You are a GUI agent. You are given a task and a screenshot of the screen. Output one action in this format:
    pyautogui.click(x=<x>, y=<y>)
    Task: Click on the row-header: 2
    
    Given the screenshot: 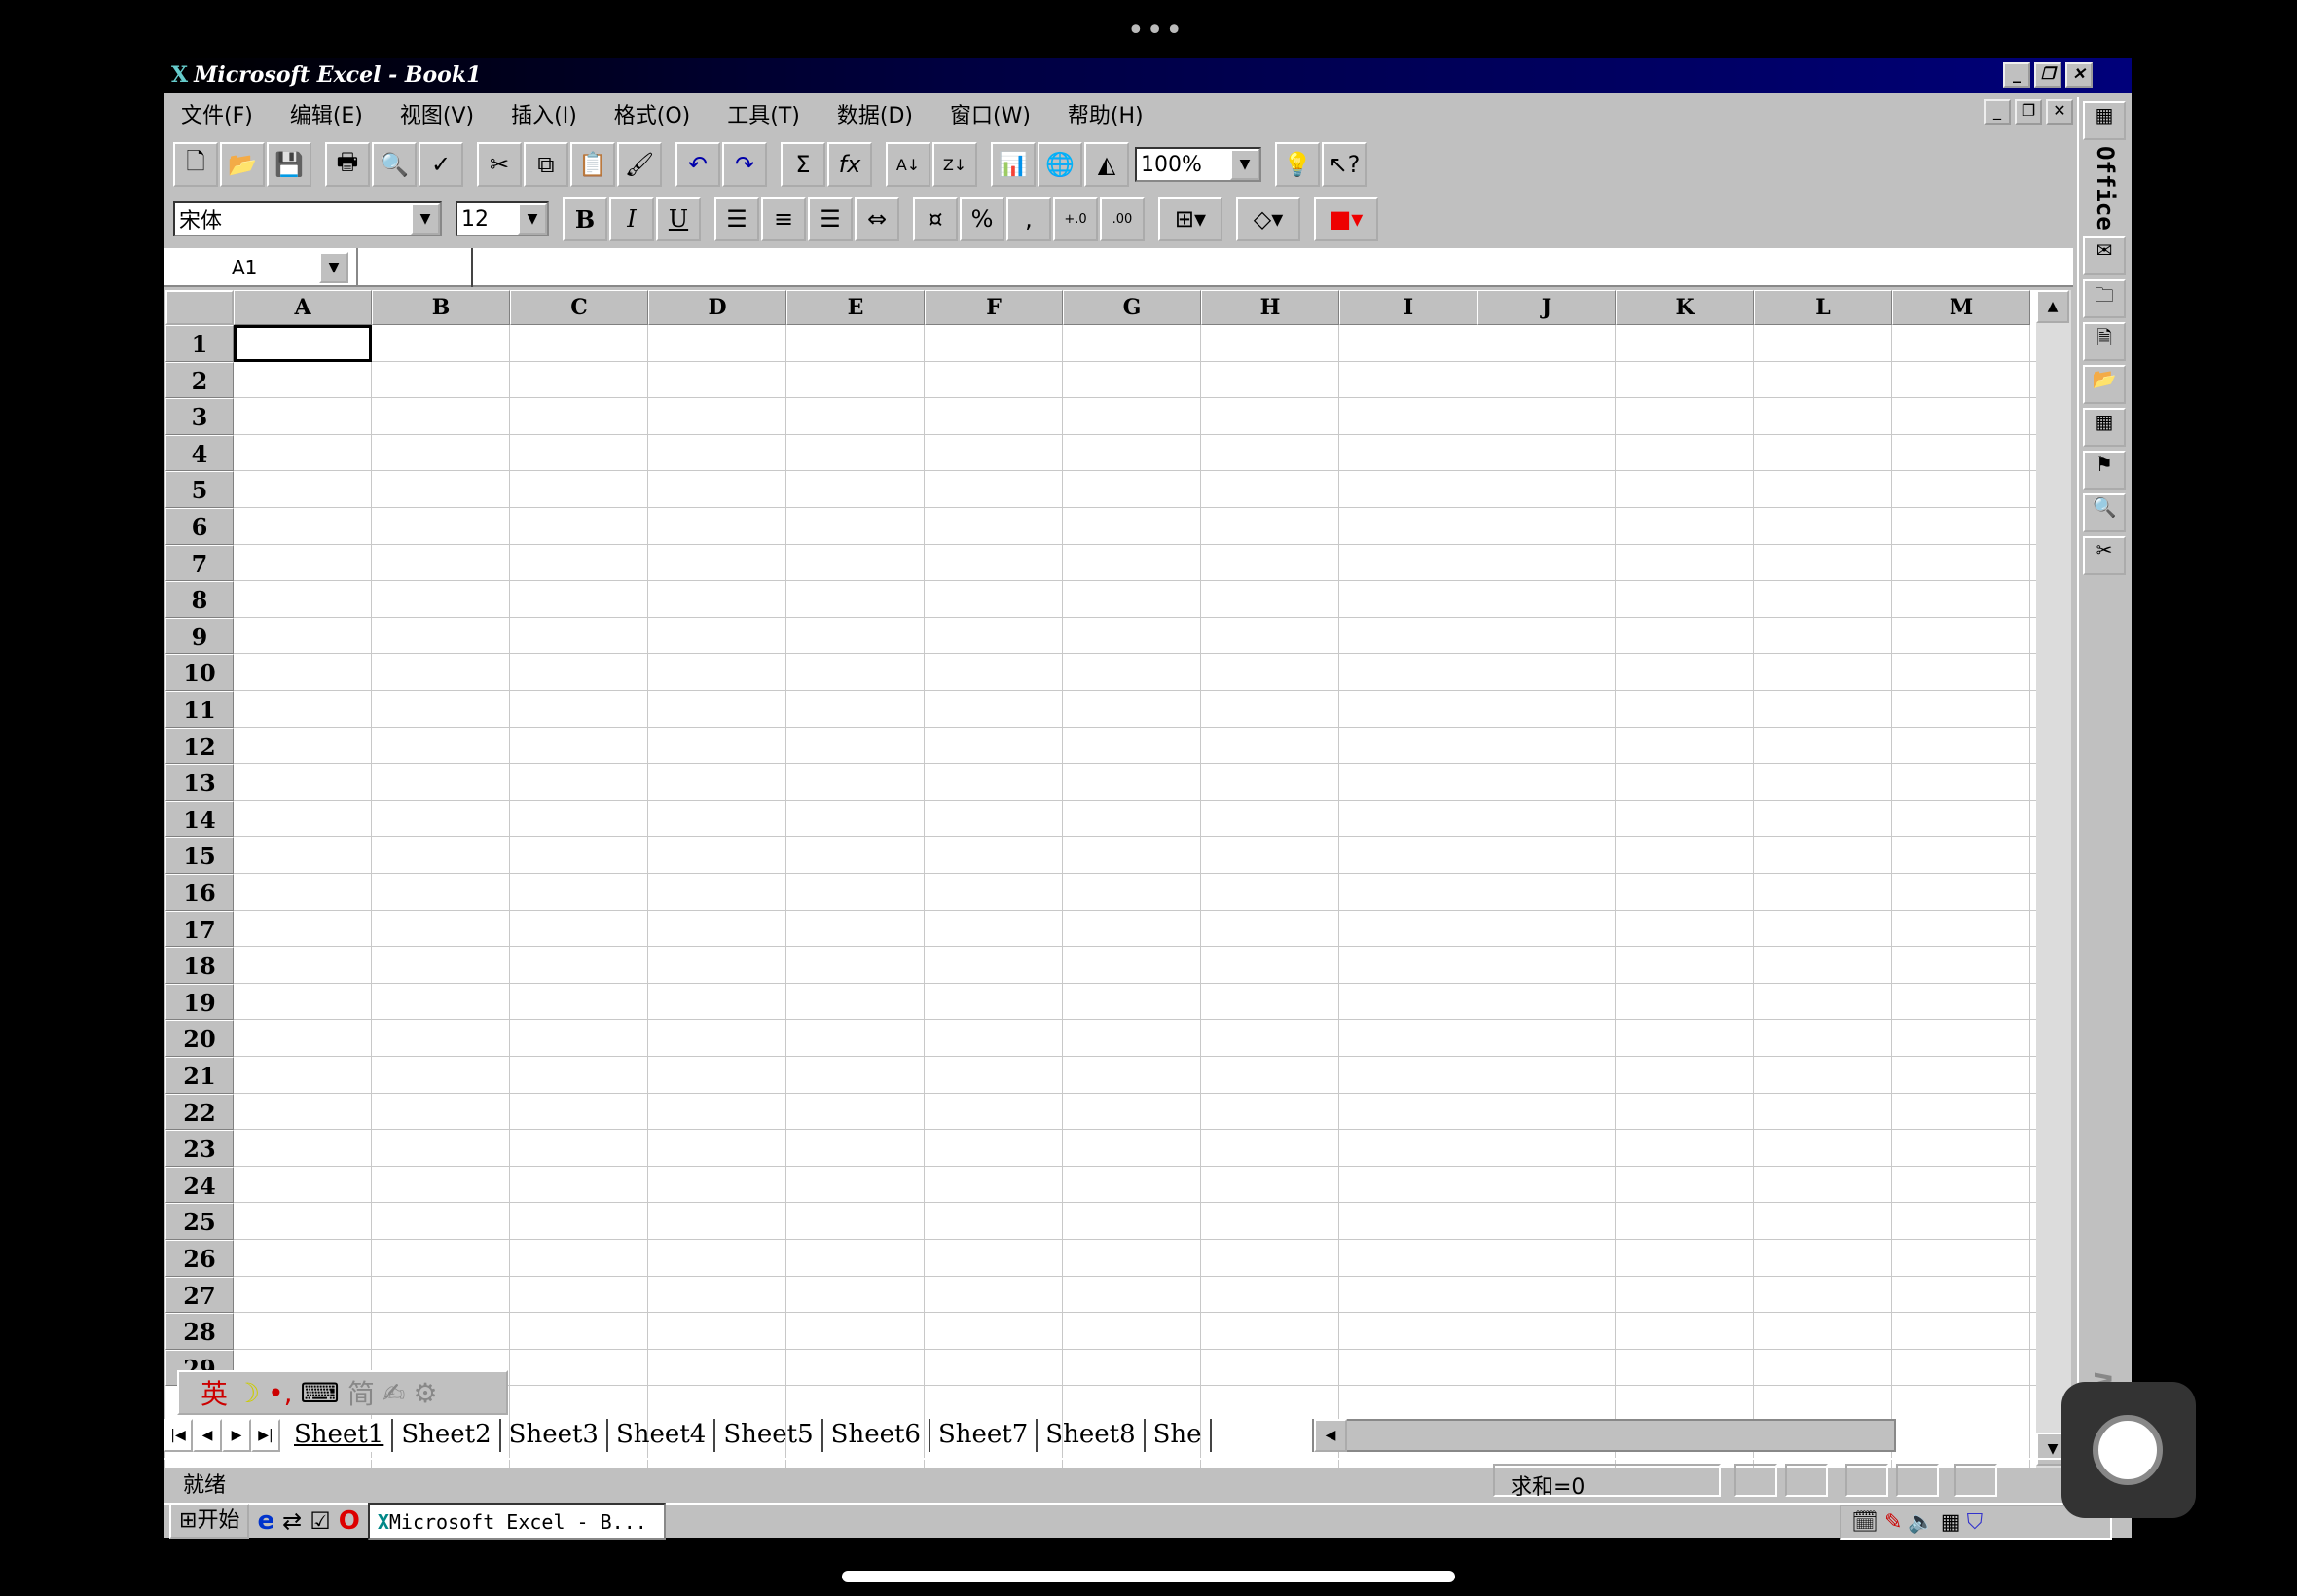 What is the action you would take?
    pyautogui.click(x=199, y=380)
    